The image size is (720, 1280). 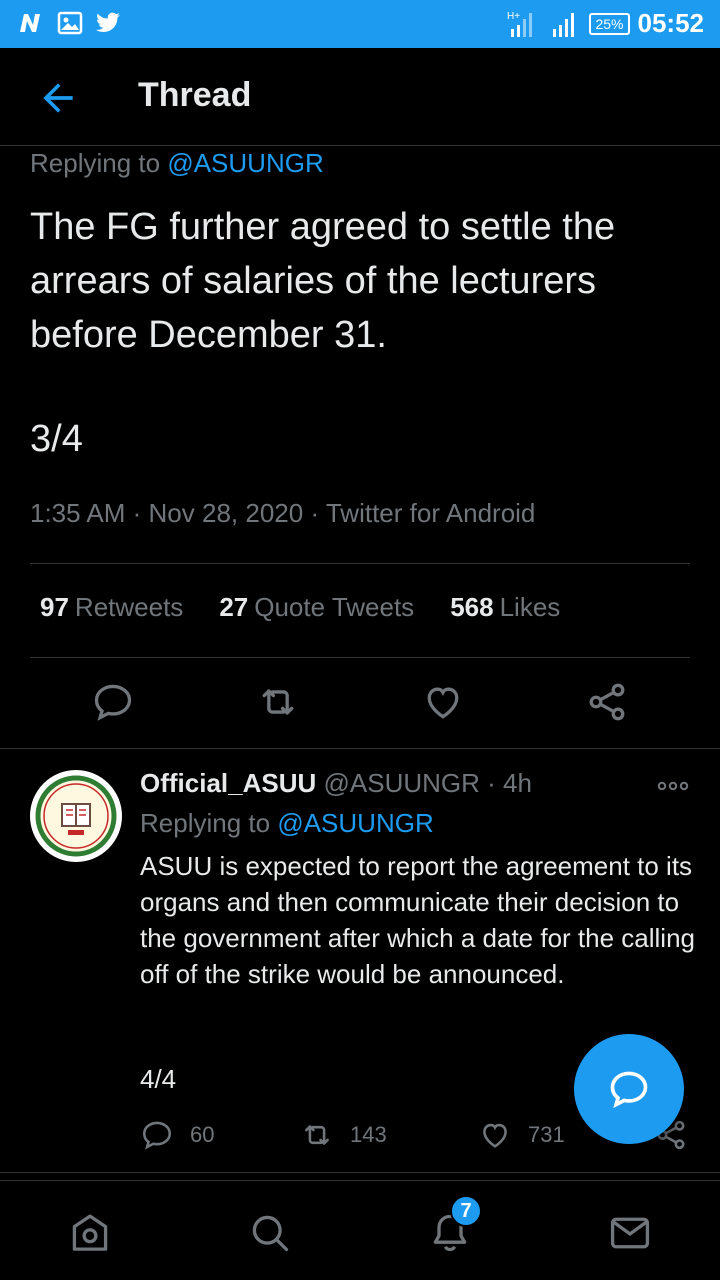 I want to click on likes-stat: 568 Likes, so click(x=505, y=607).